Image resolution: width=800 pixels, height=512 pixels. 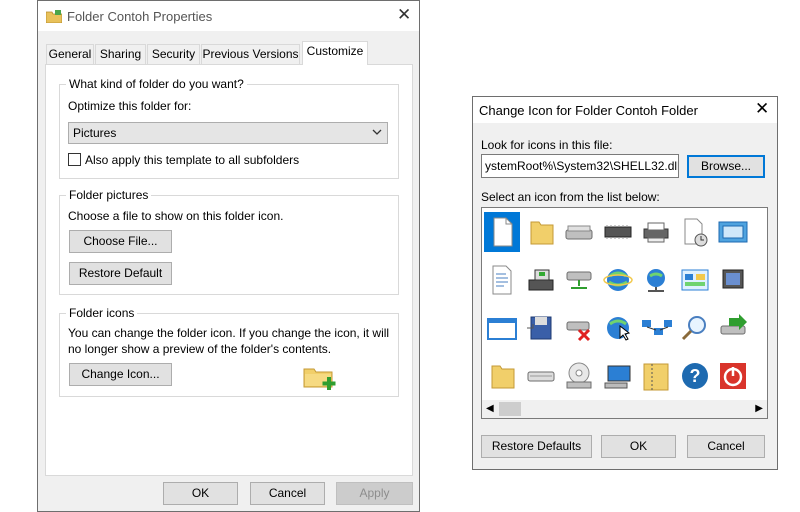 What do you see at coordinates (335, 53) in the screenshot?
I see `tab-customize: Customize` at bounding box center [335, 53].